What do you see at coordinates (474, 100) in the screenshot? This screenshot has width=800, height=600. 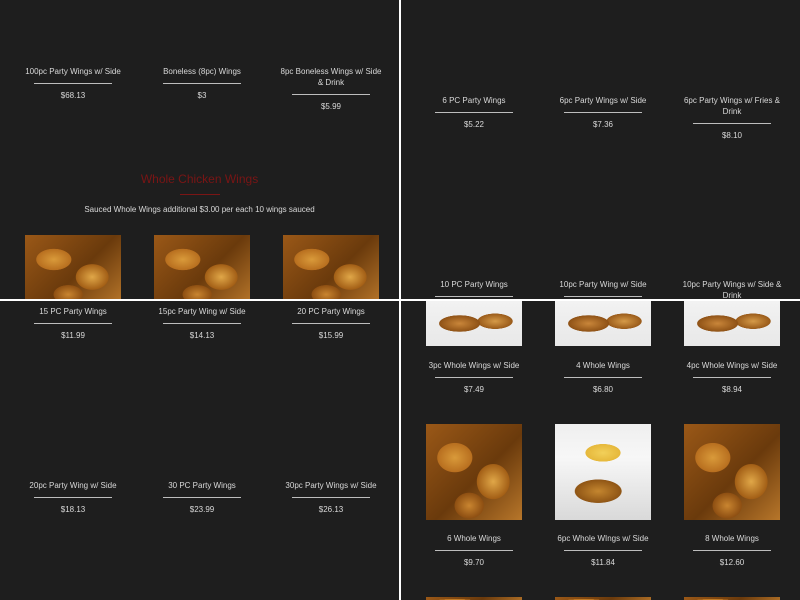 I see `menu-item-name: 6 PC Party Wings` at bounding box center [474, 100].